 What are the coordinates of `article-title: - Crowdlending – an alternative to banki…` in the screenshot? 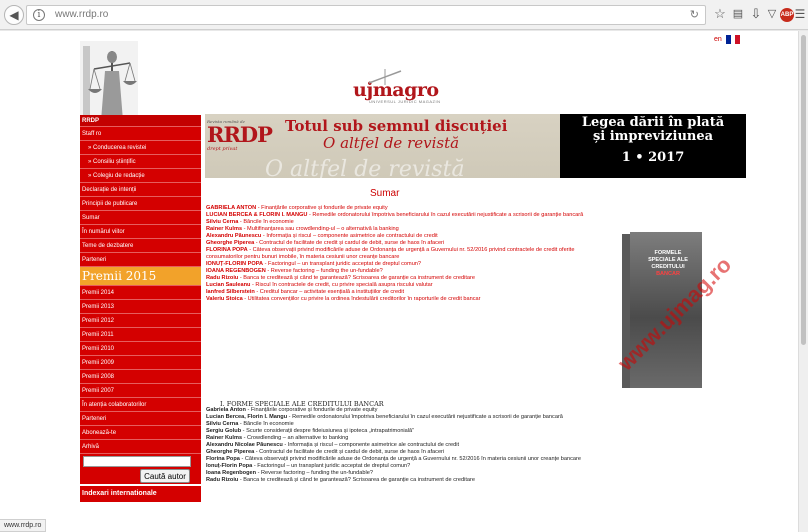 It's located at (295, 438).